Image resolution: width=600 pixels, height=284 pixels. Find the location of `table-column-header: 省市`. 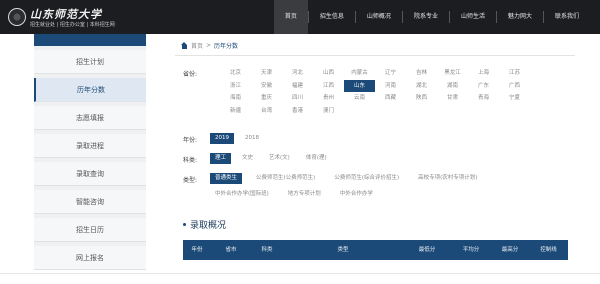

table-column-header: 省市 is located at coordinates (231, 250).